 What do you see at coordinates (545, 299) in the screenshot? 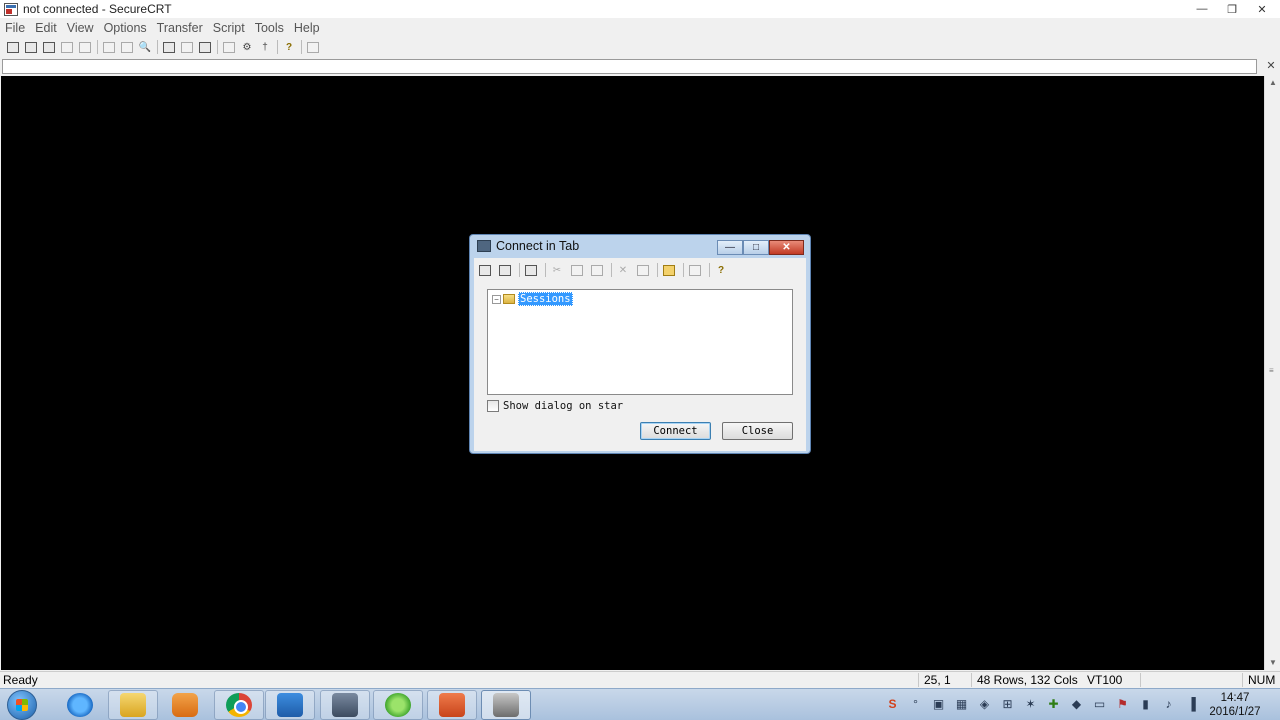
I see `tree-item-label: Sessions` at bounding box center [545, 299].